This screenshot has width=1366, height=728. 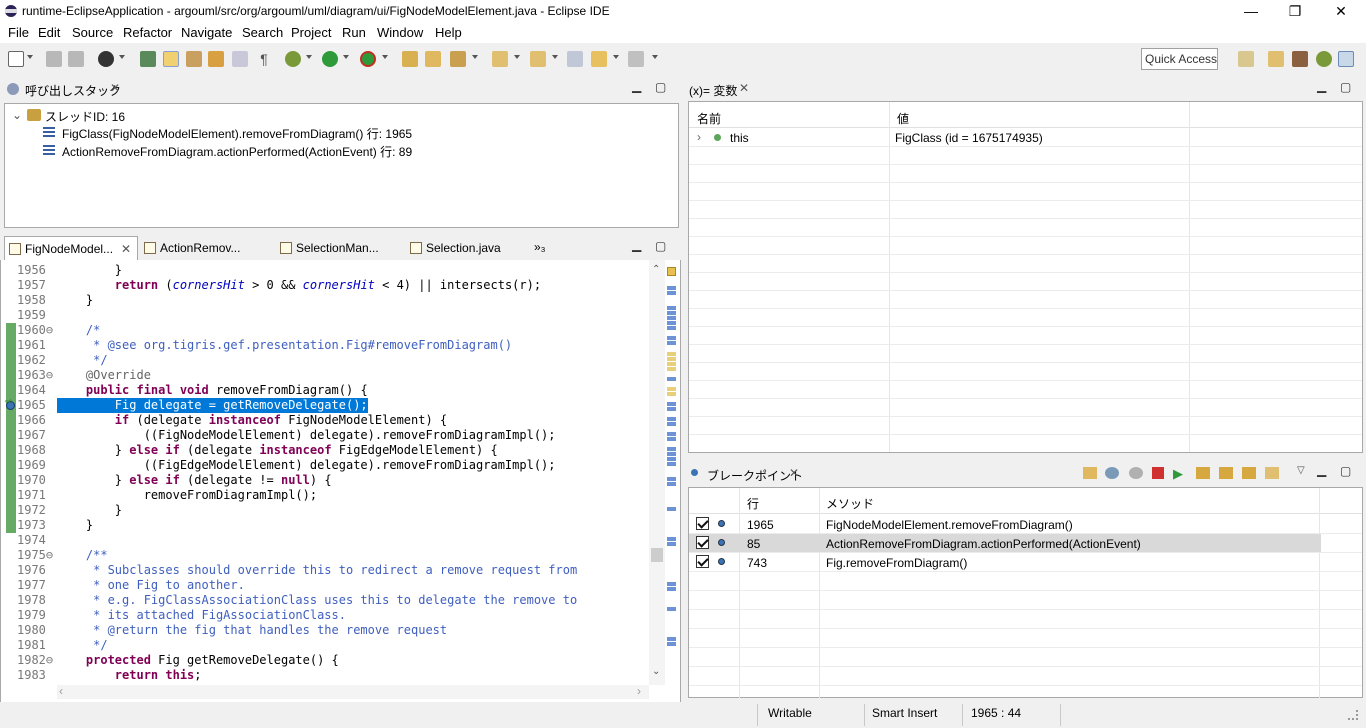 I want to click on editor-vertical-scrollbar: ⌃ ⌄, so click(x=657, y=472).